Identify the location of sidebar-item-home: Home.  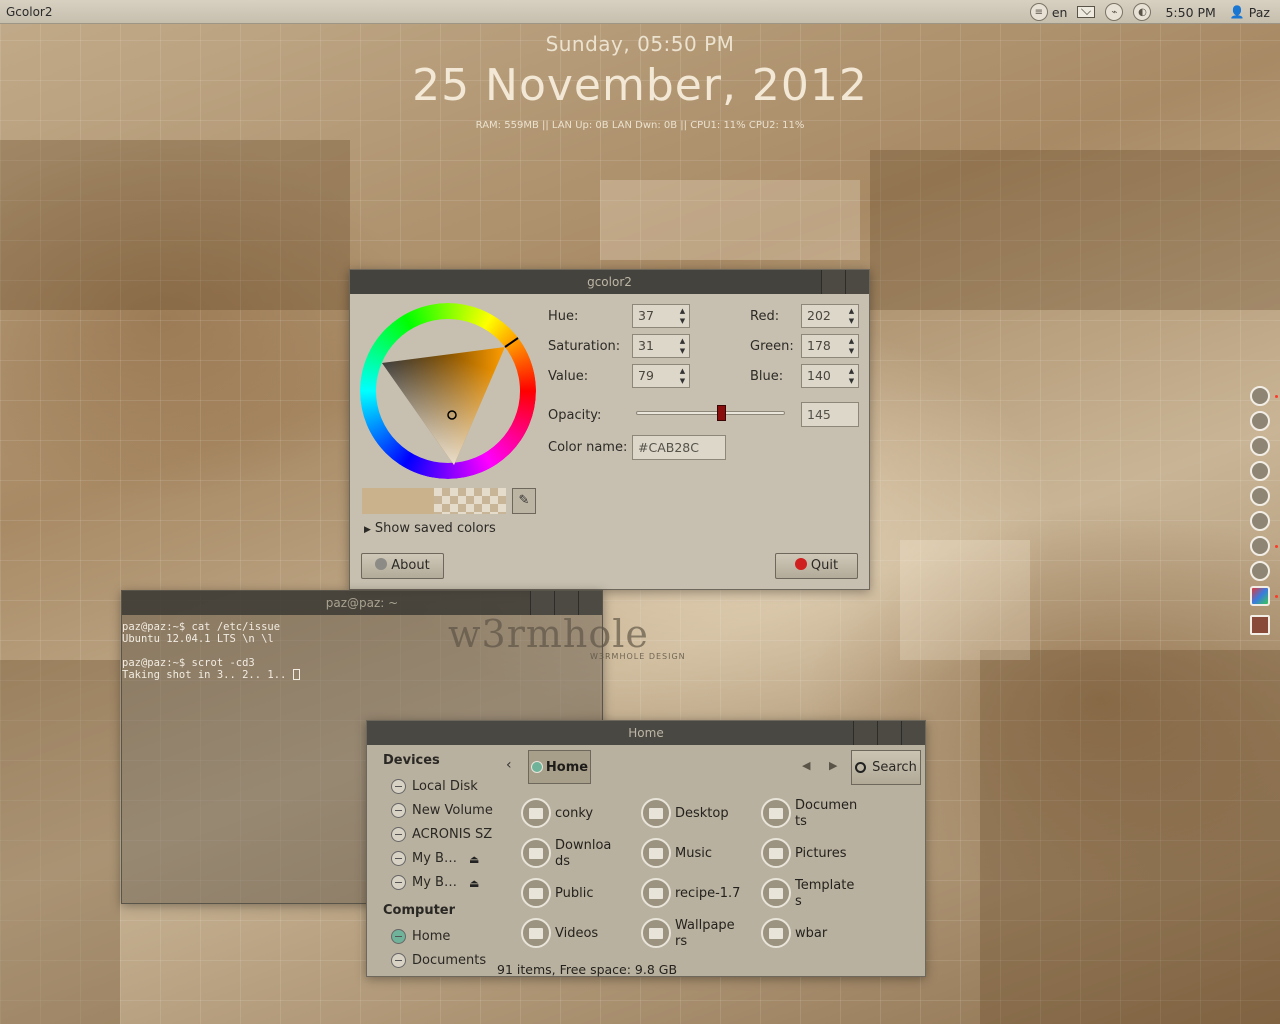
(420, 936).